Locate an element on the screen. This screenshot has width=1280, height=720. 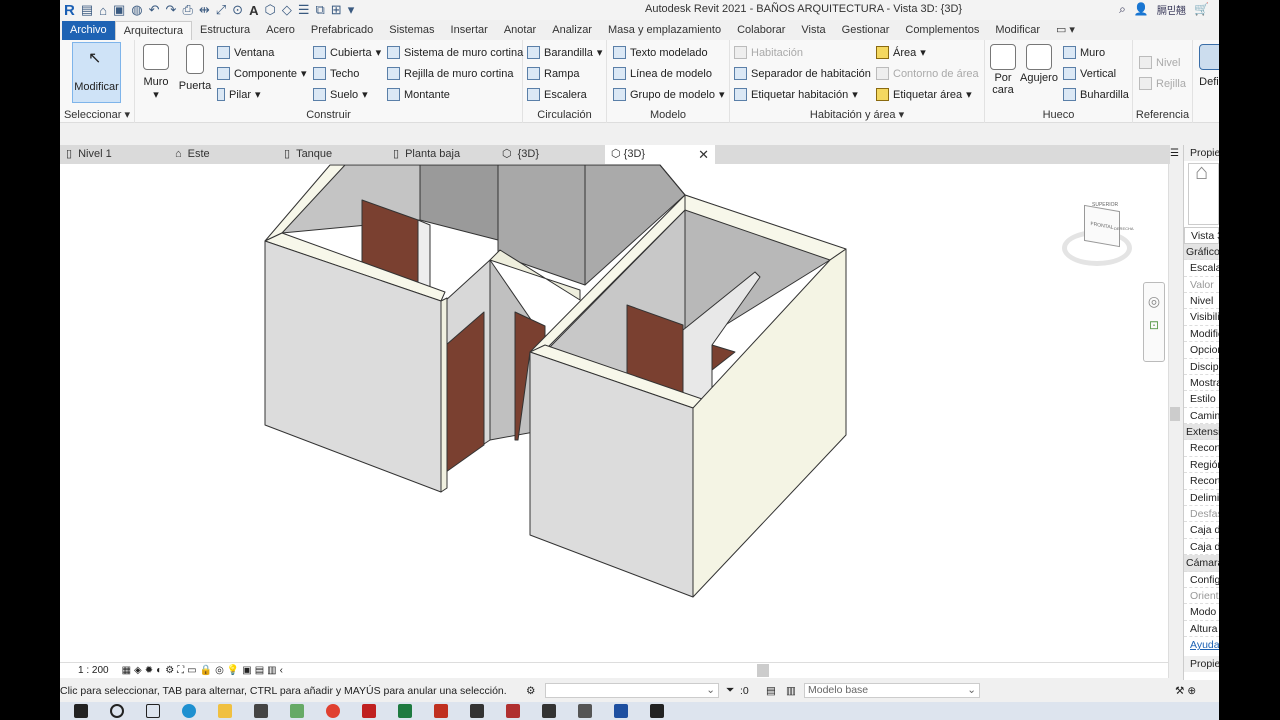
property-row: Nivel is located at coordinates (1201, 301).